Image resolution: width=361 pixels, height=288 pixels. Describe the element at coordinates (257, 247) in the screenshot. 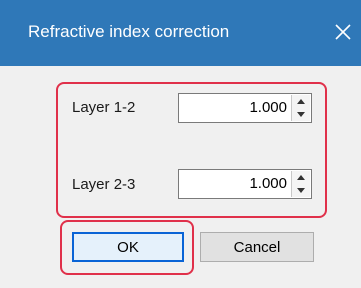

I see `cancel-button: Cancel` at that location.